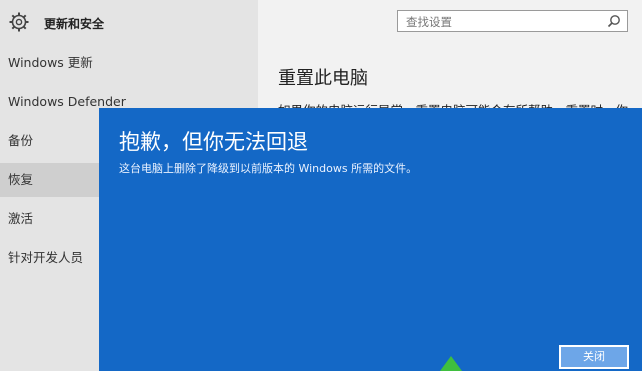 The image size is (642, 371). What do you see at coordinates (268, 168) in the screenshot?
I see `dialog-message: 这台电脑上删除了降级到以前版本的 Windows 所需的文件。` at bounding box center [268, 168].